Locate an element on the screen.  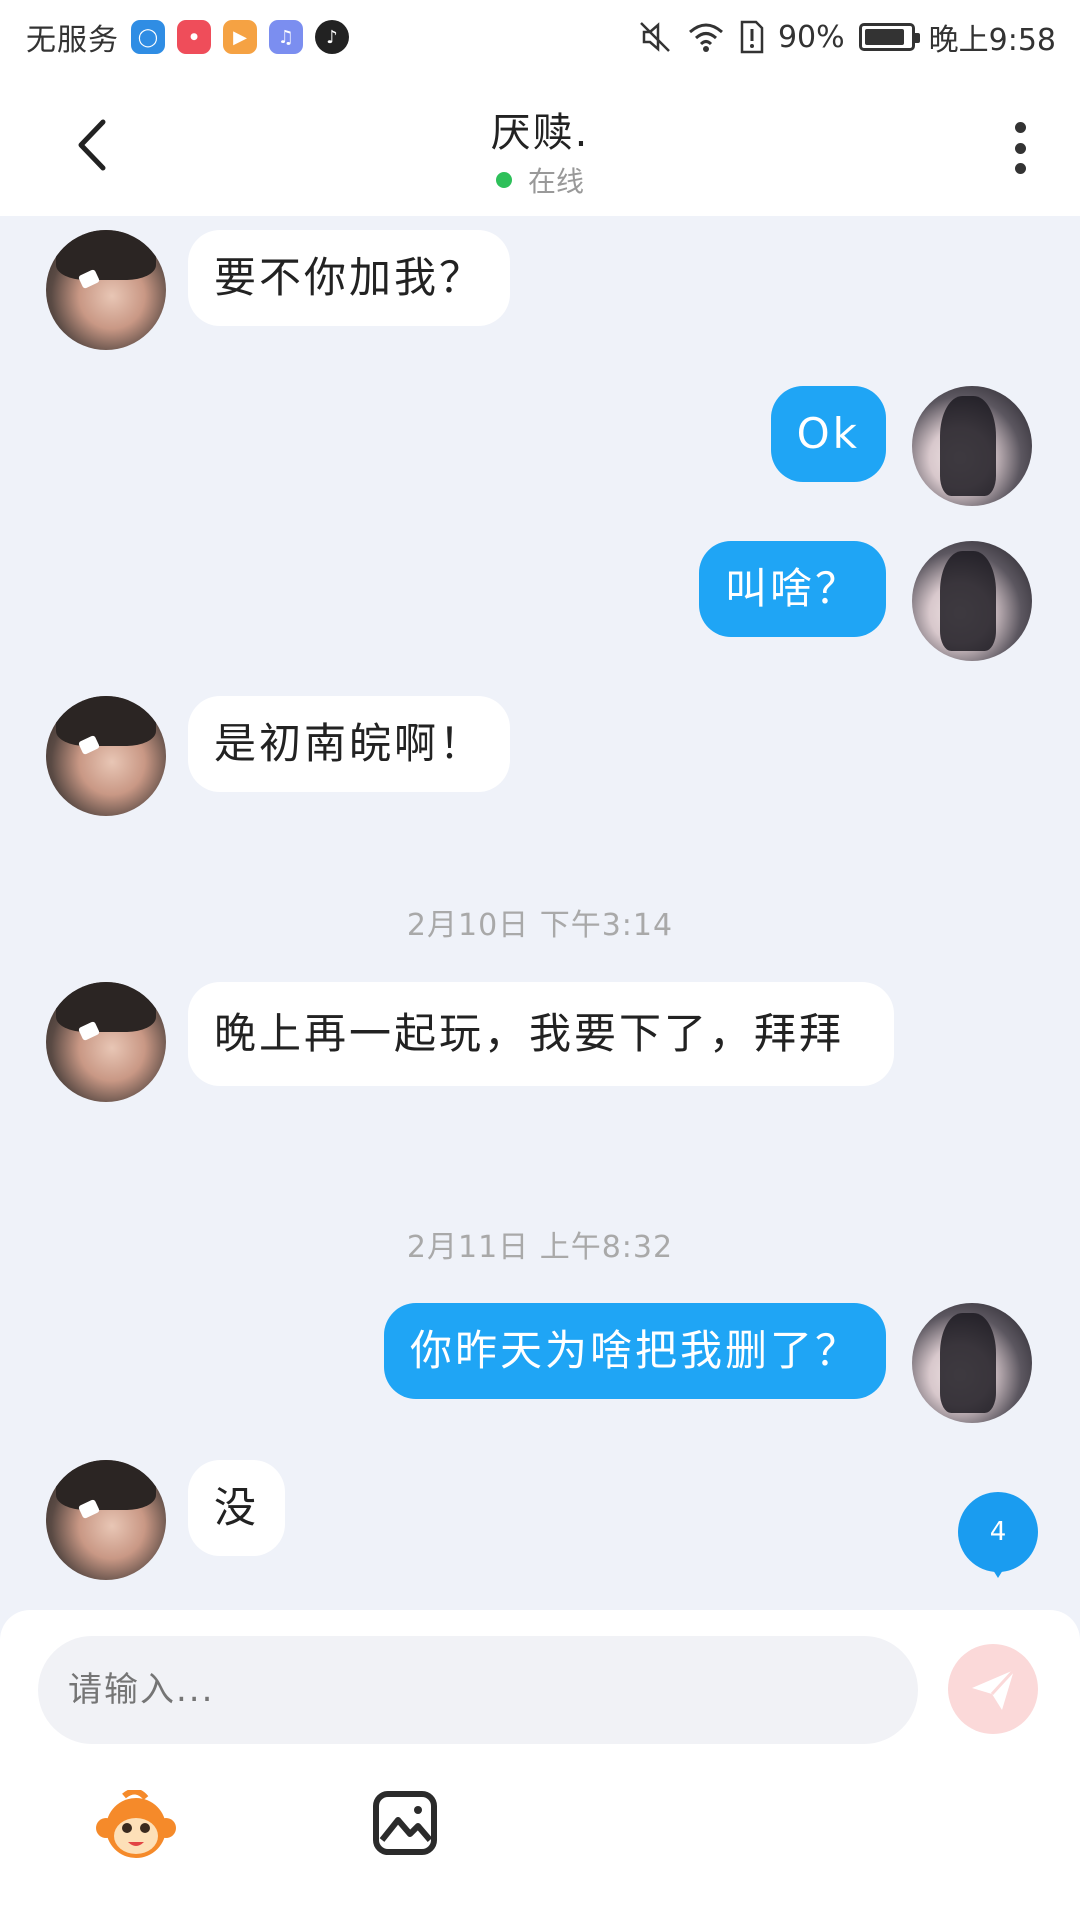
timestamp: 2月11日 上午8:32 is located at coordinates (540, 1247).